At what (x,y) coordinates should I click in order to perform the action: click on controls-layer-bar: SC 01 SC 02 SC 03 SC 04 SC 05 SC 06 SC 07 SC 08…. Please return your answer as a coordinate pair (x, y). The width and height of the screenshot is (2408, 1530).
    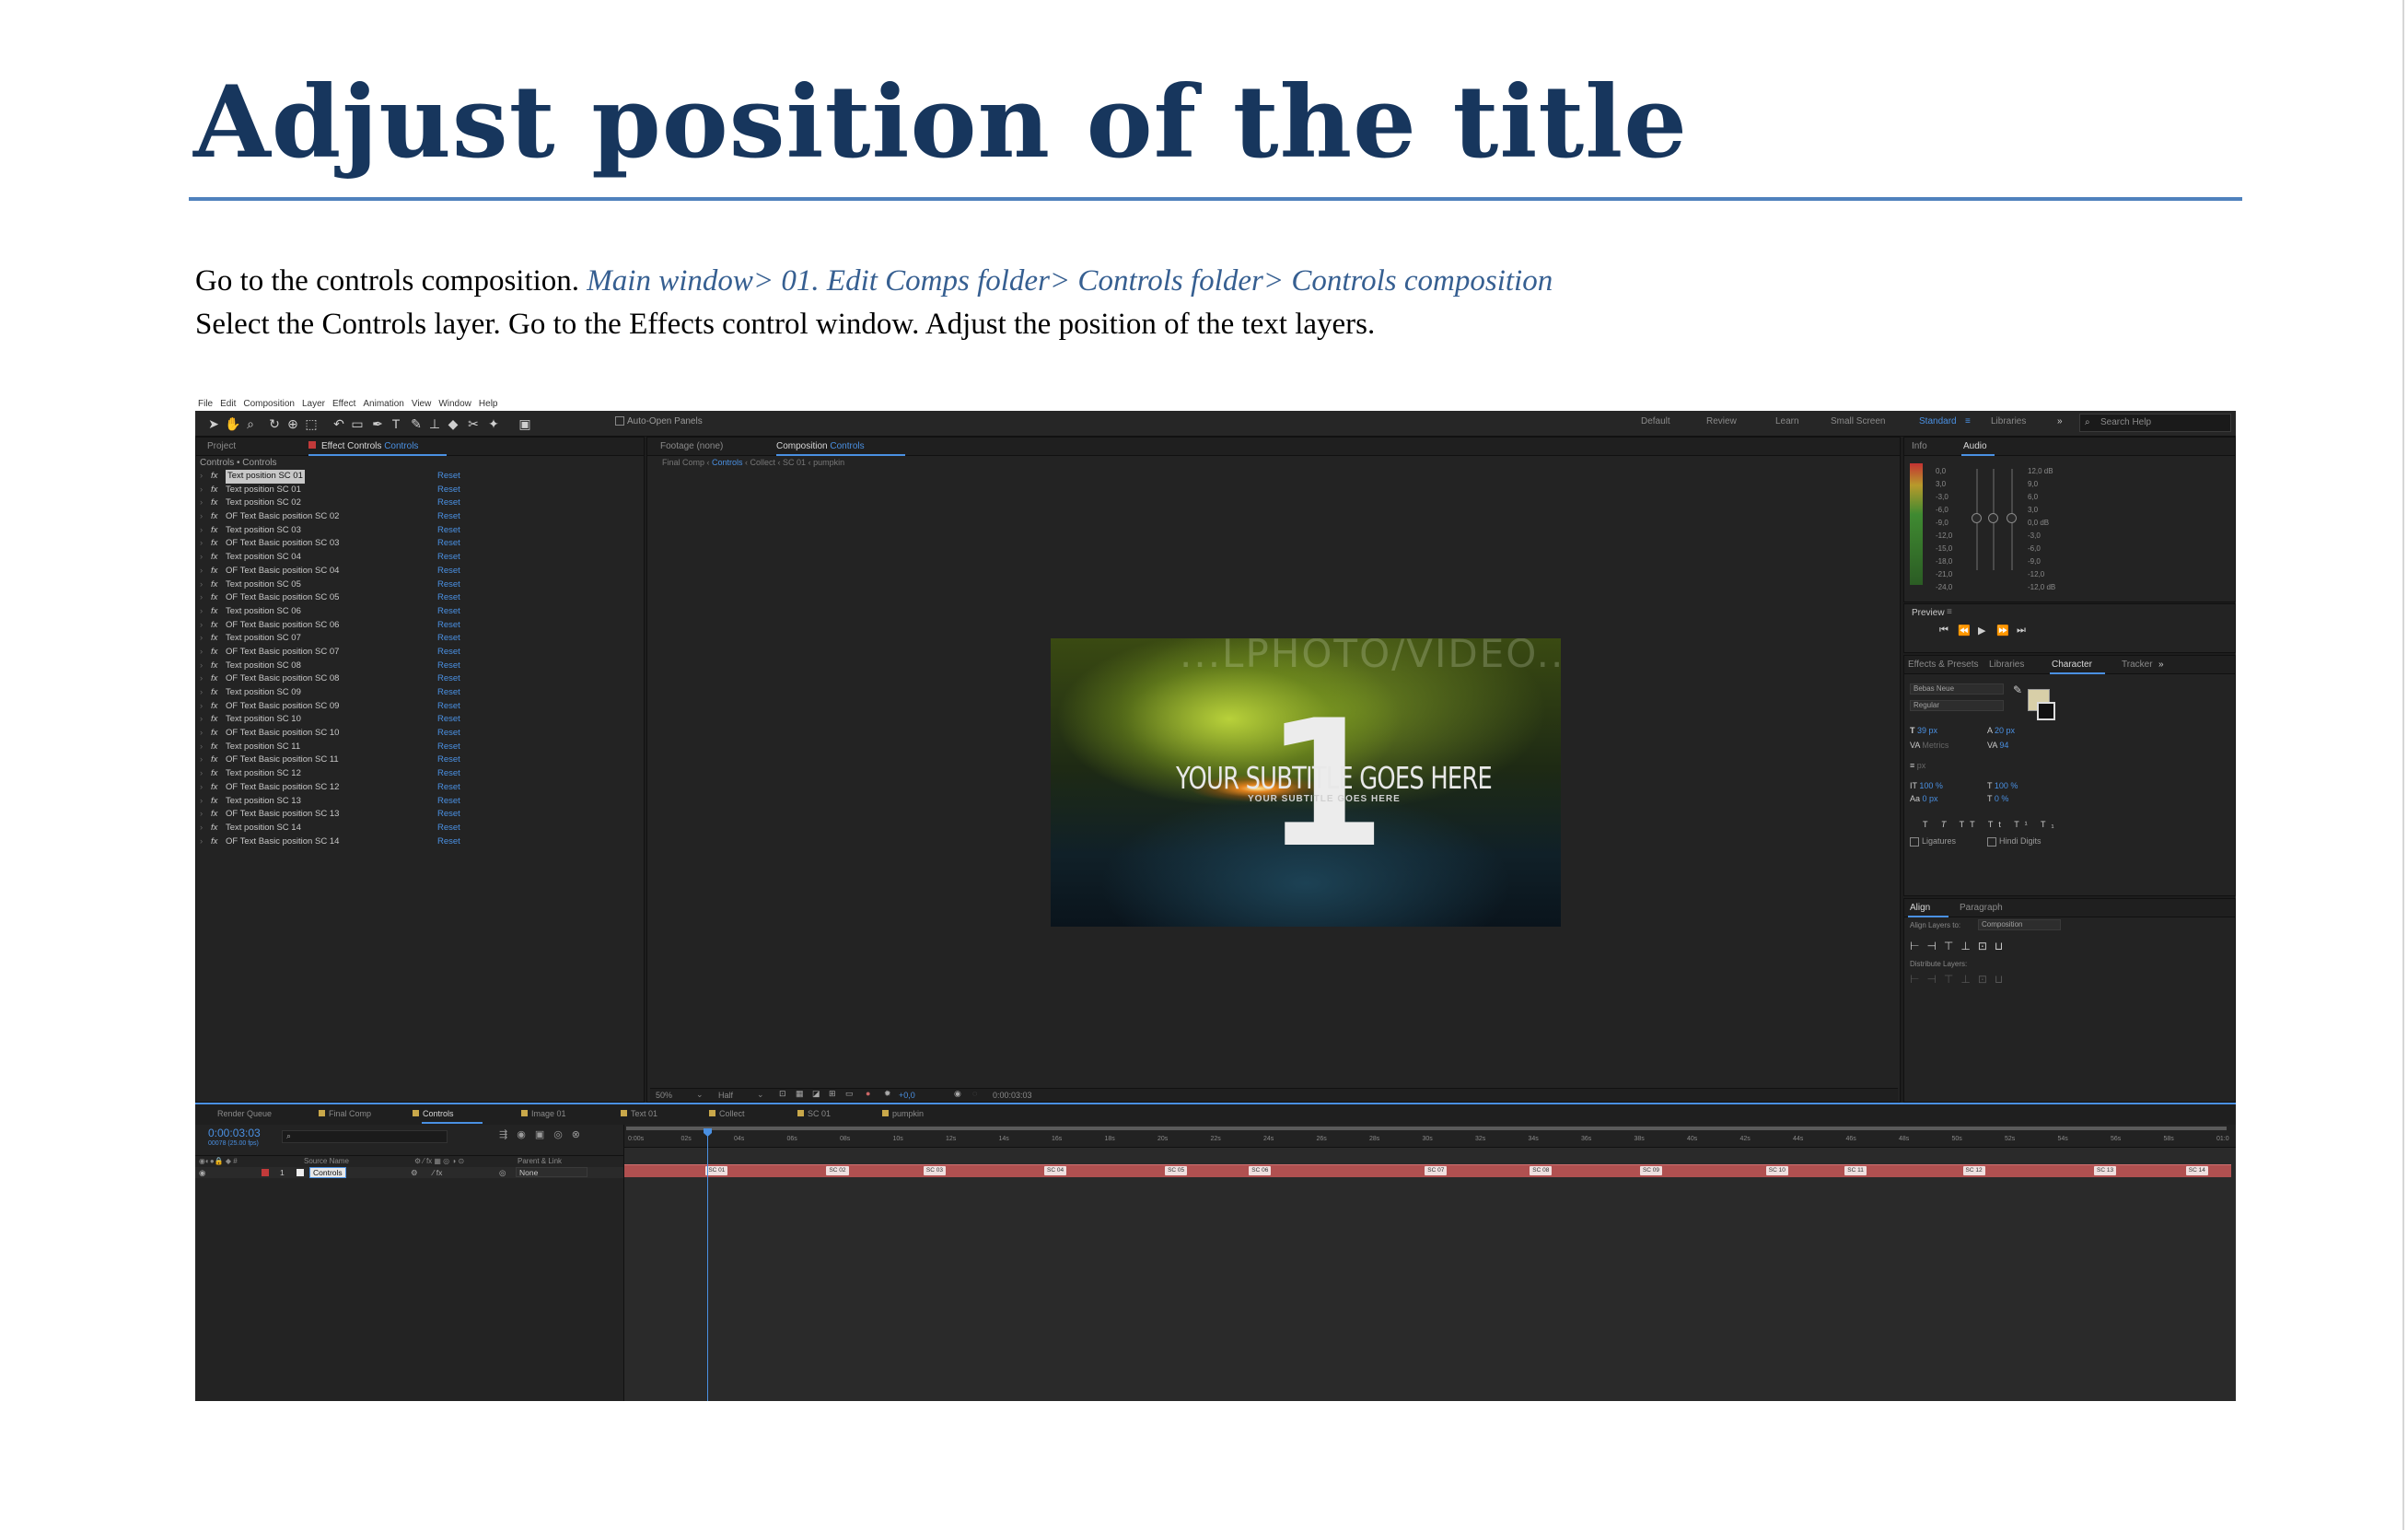
    Looking at the image, I should click on (1427, 1170).